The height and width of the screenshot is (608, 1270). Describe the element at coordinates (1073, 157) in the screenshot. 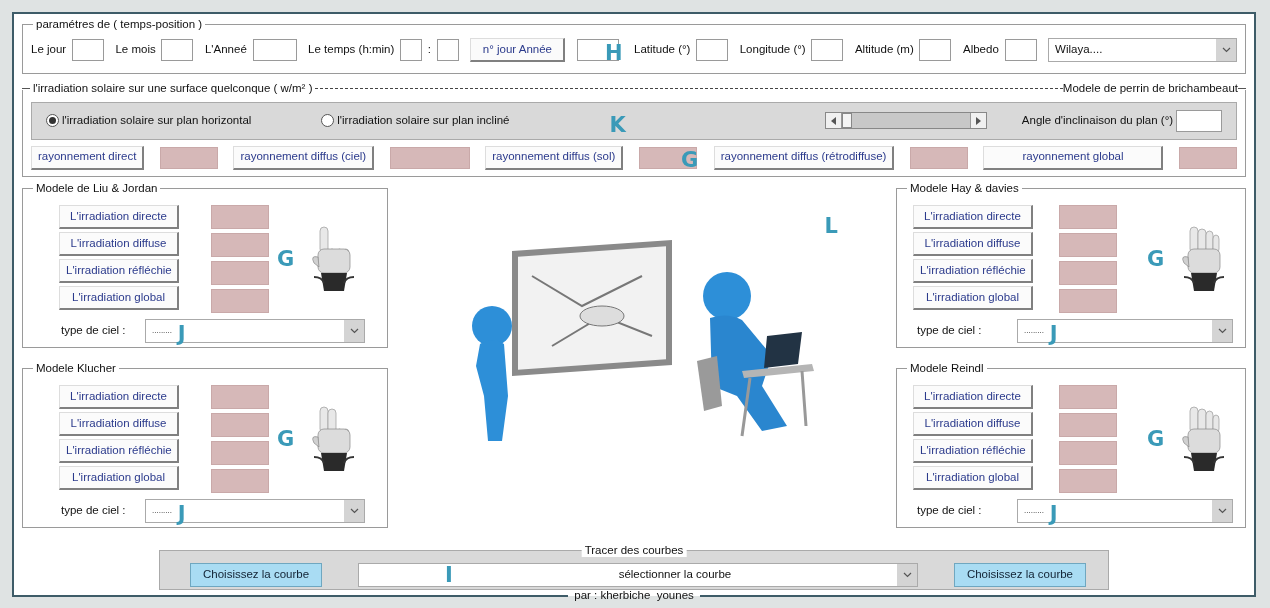

I see `output-button: rayonnement global` at that location.